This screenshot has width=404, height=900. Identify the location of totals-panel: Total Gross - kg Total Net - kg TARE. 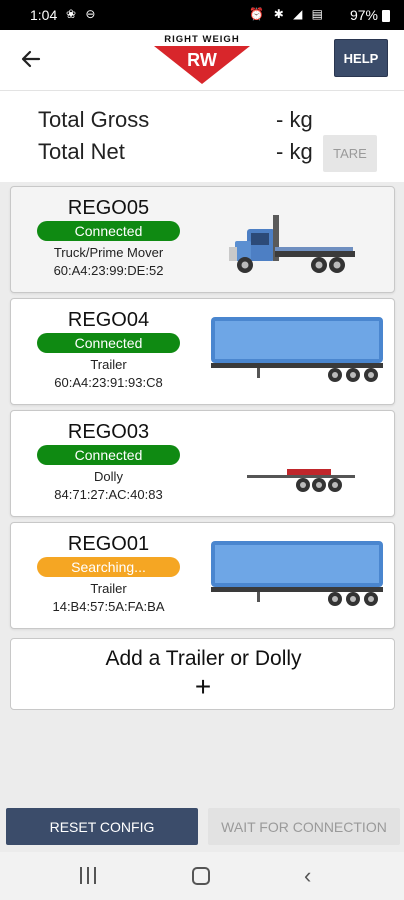
(202, 136).